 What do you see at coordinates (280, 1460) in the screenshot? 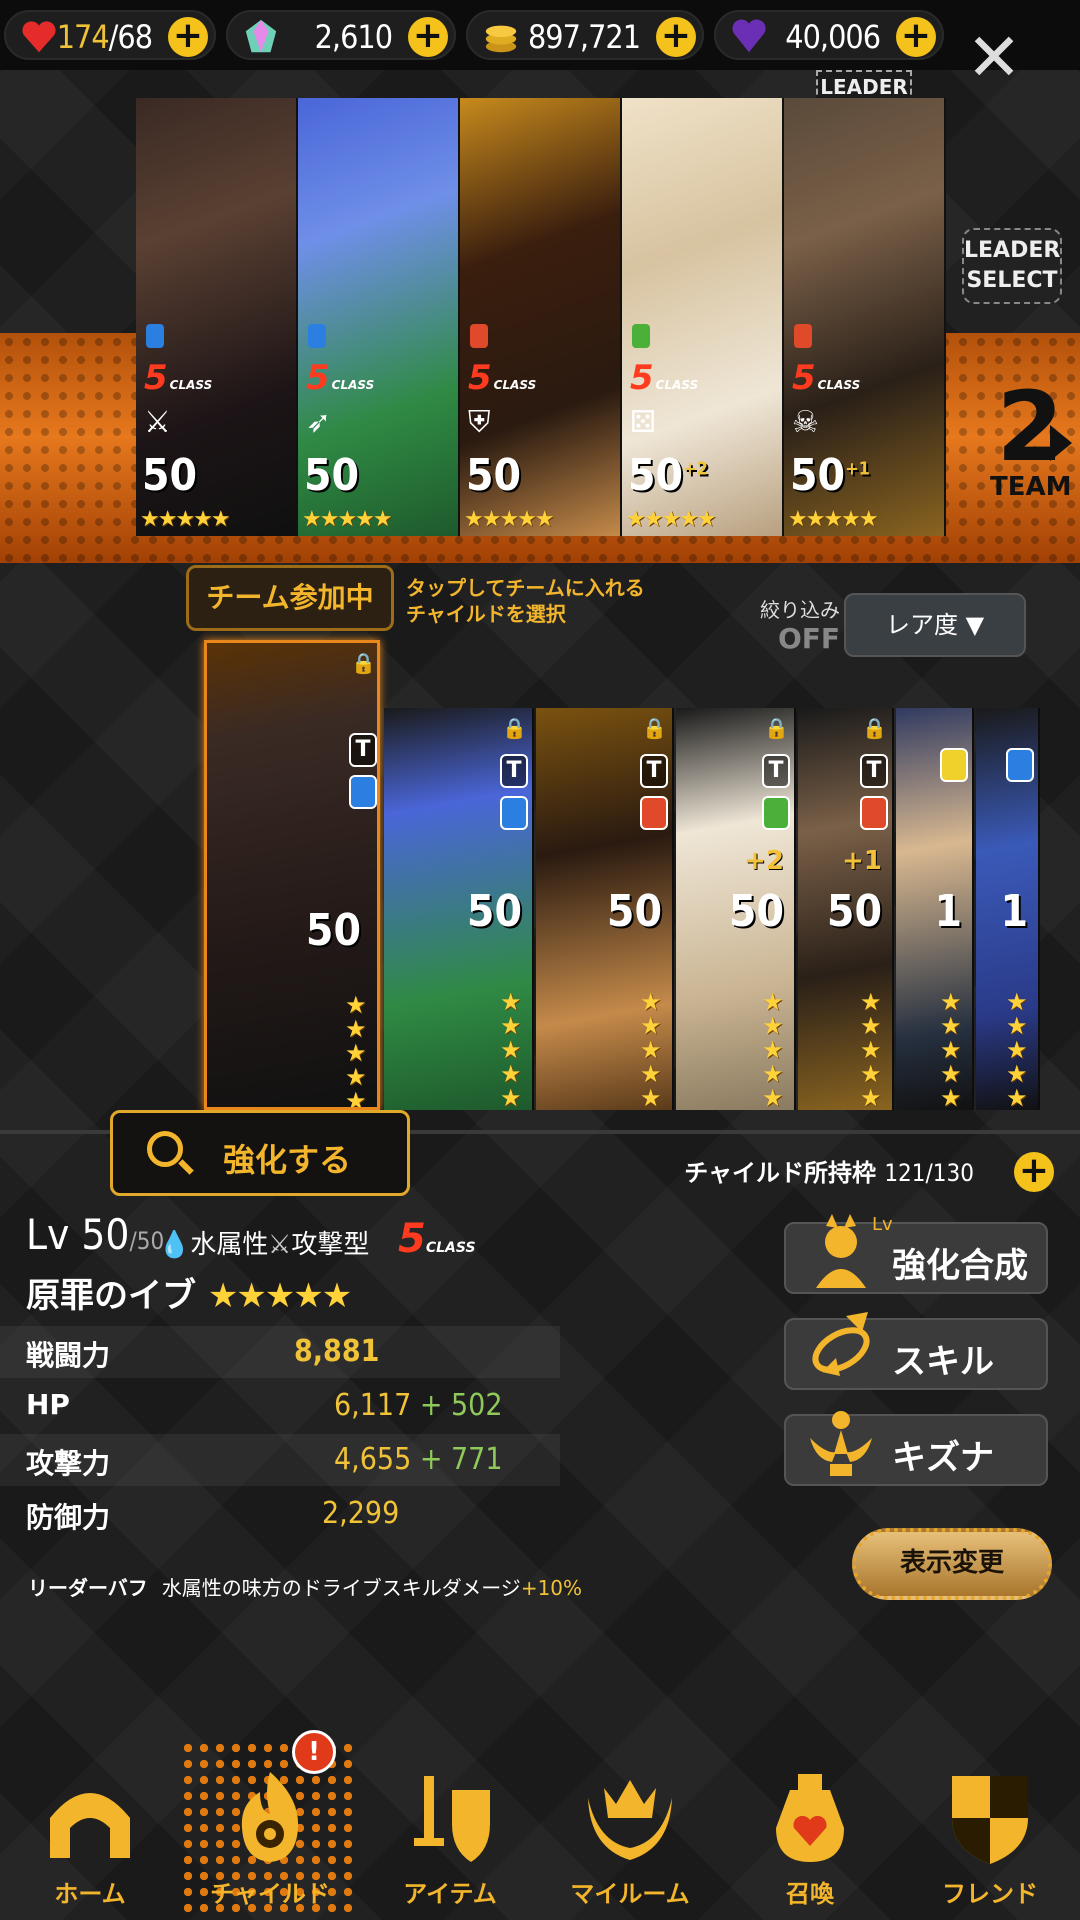
I see `stat-row: 攻撃力 4,655 + 771` at bounding box center [280, 1460].